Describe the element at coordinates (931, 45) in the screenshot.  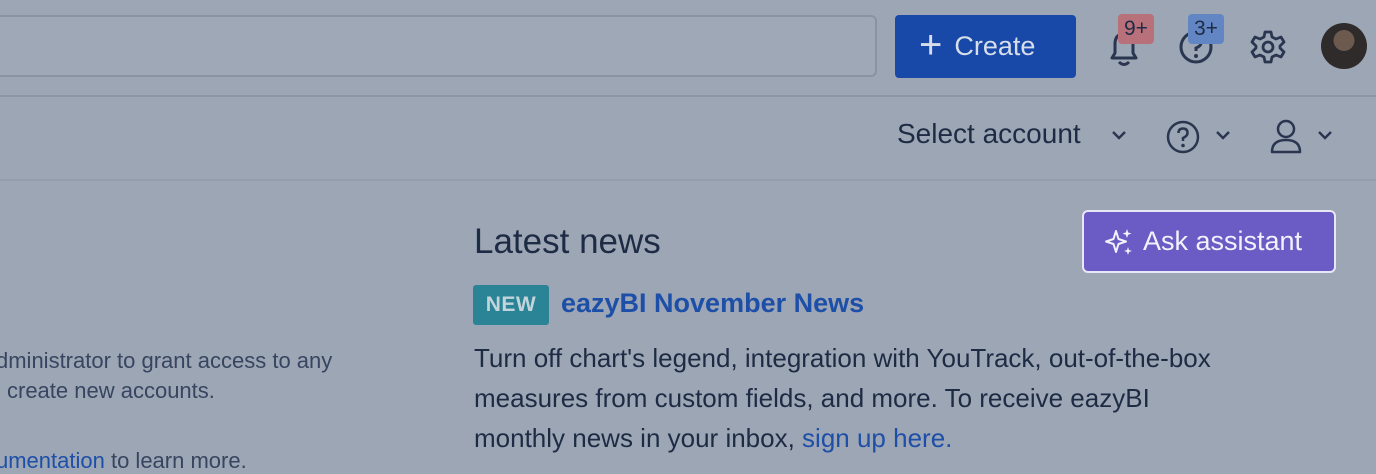
I see `plus-icon: +` at that location.